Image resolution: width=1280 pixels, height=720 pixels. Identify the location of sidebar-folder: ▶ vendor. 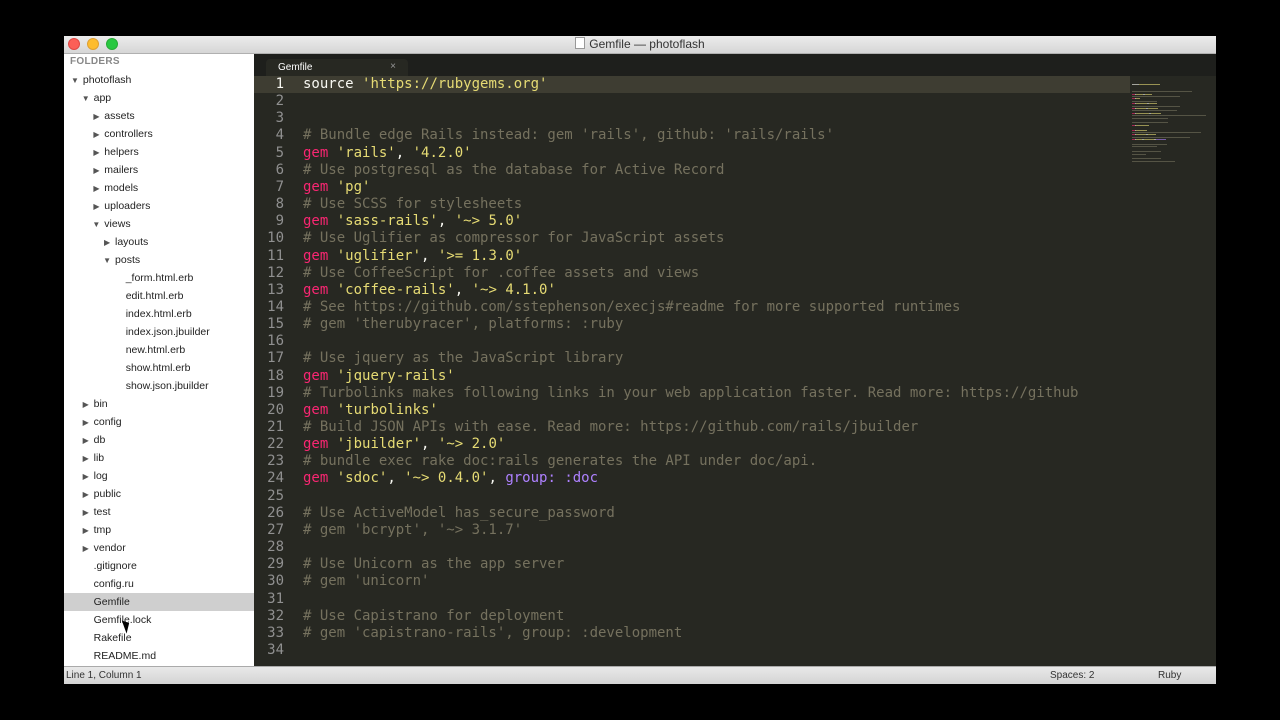
(159, 548).